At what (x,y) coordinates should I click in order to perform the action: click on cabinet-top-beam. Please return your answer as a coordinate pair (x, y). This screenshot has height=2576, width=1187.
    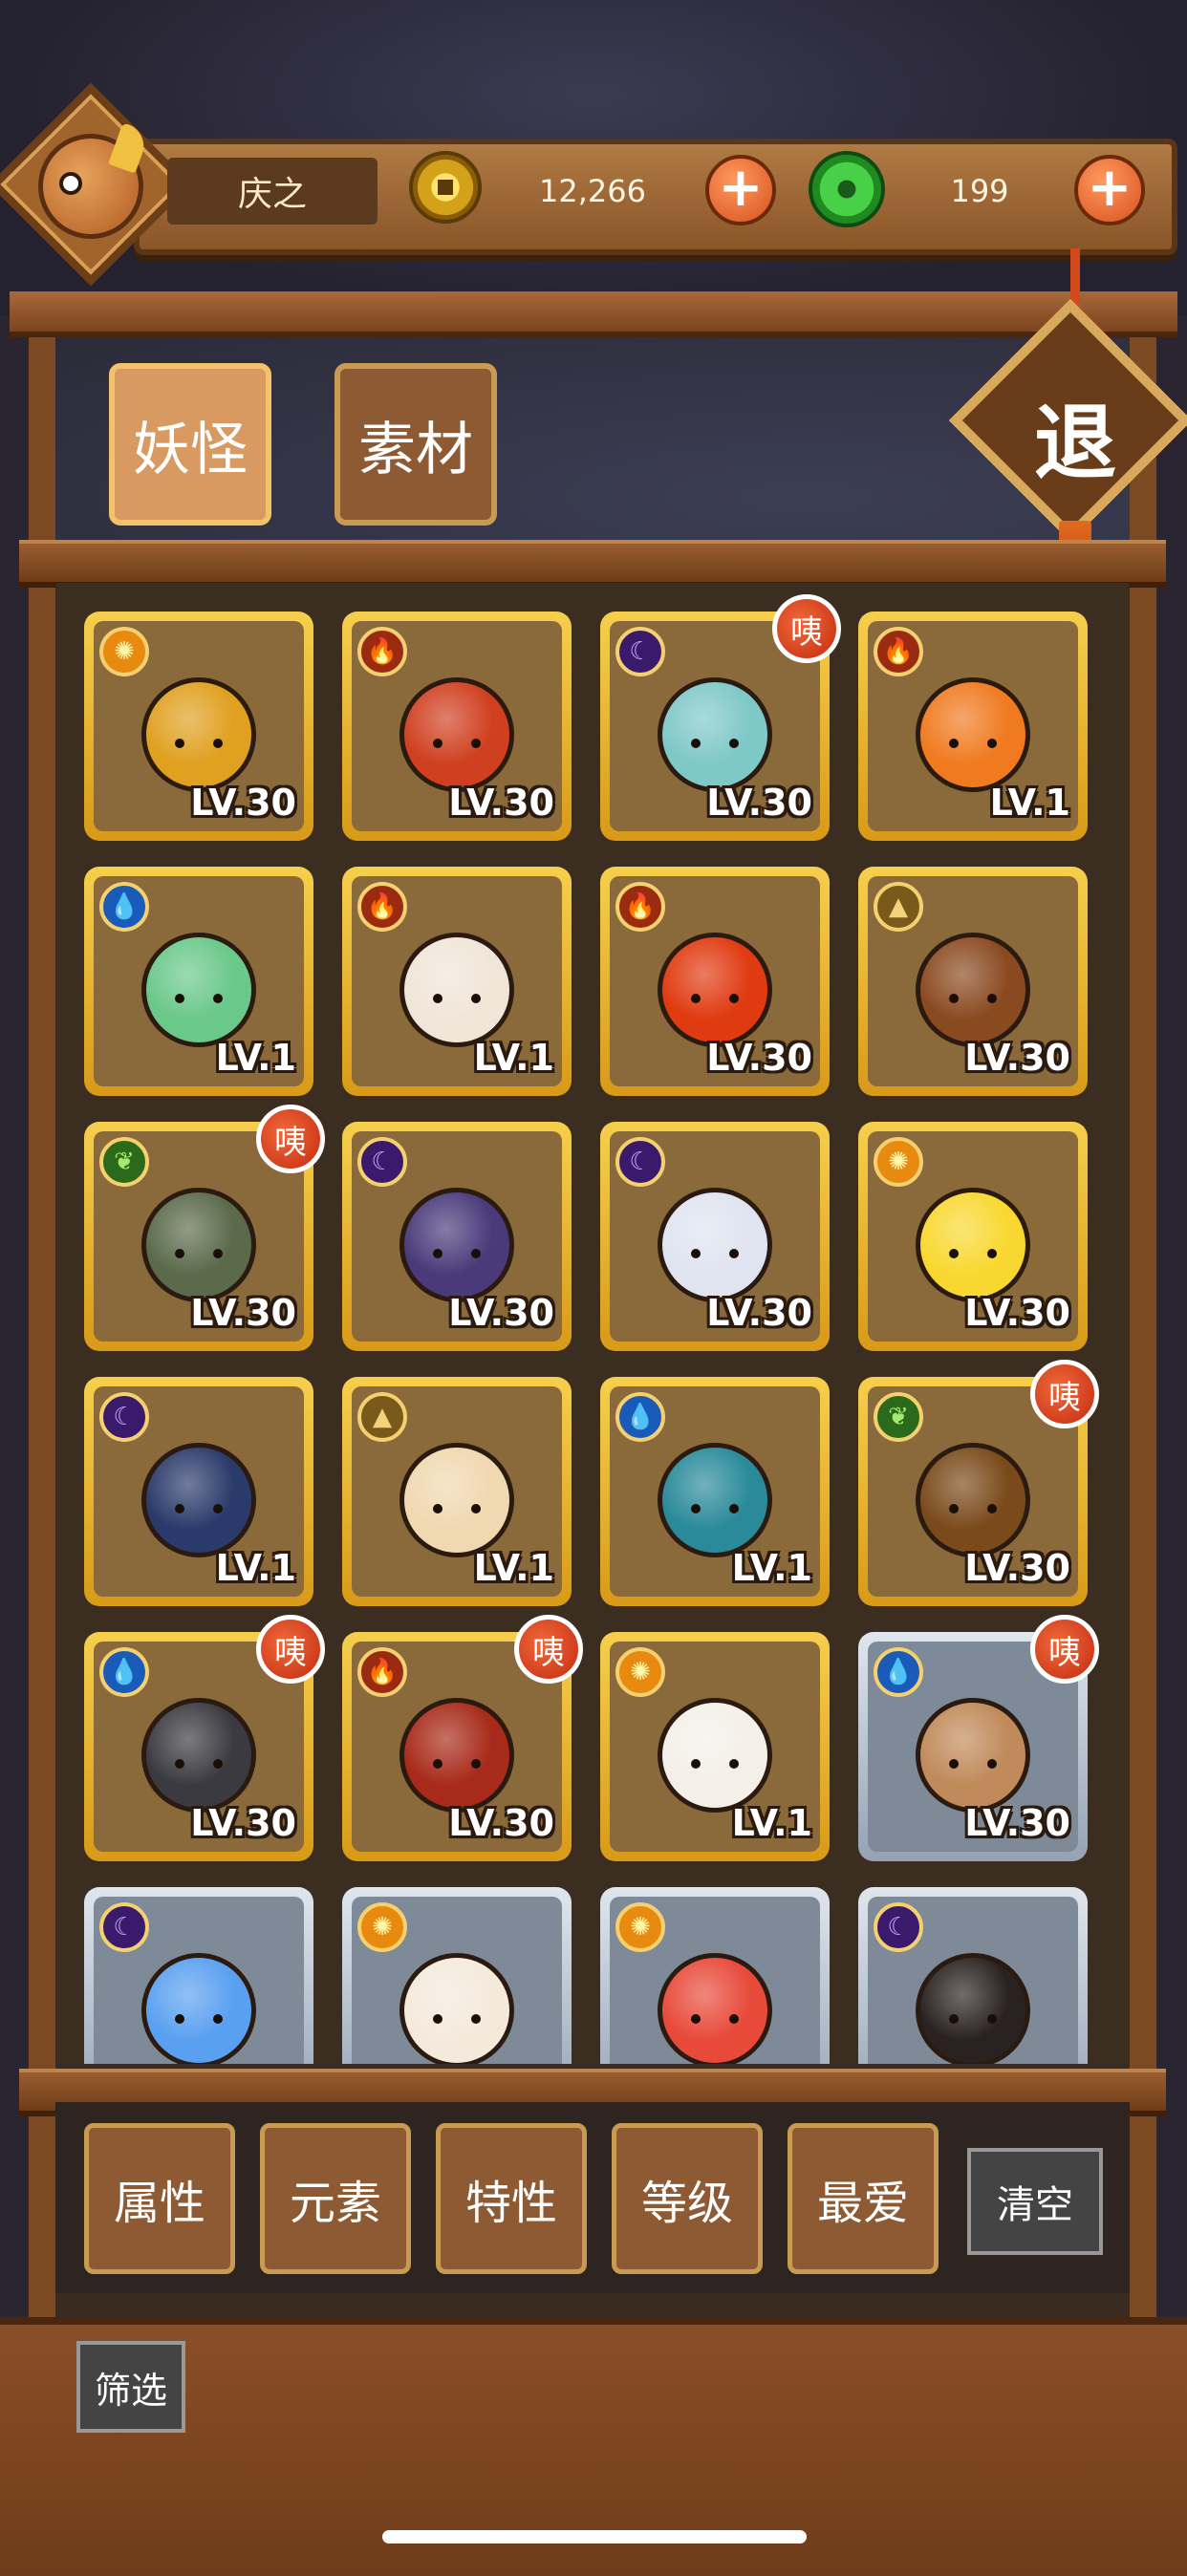
    Looking at the image, I should click on (593, 314).